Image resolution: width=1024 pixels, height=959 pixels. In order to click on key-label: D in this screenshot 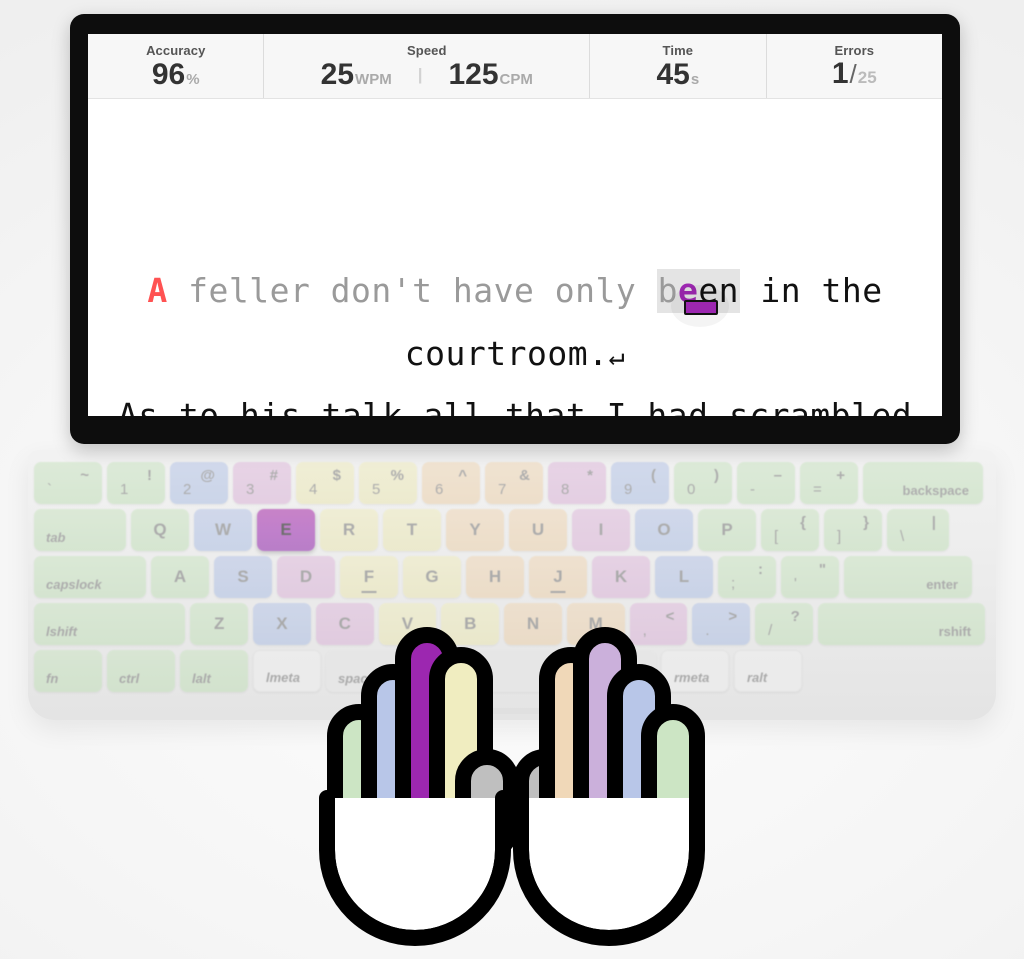, I will do `click(306, 576)`.